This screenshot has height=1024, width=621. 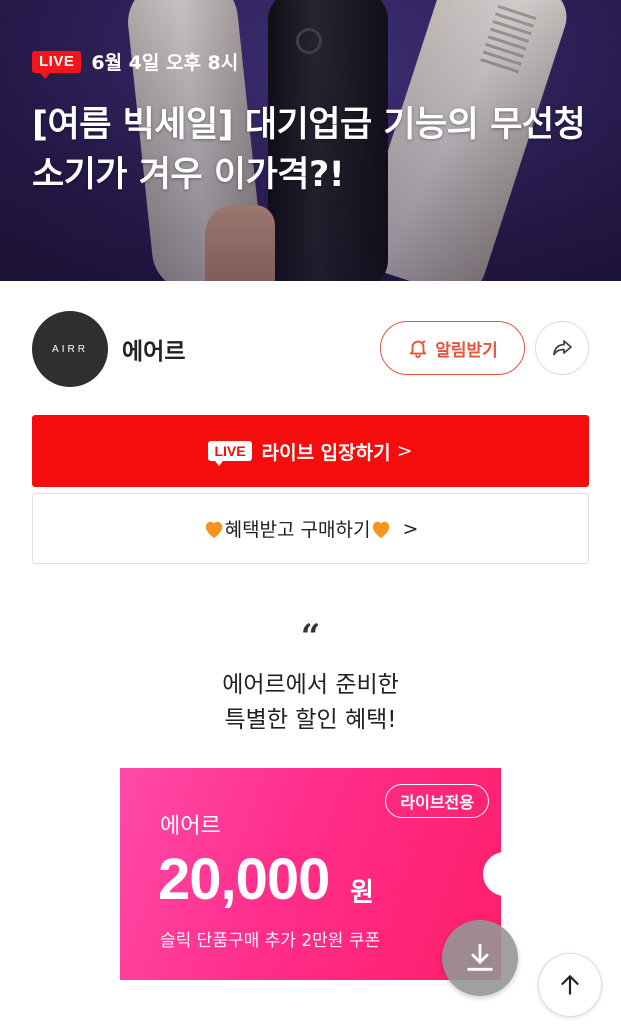 I want to click on live-enter-label: 라이브 입장하기, so click(x=326, y=452).